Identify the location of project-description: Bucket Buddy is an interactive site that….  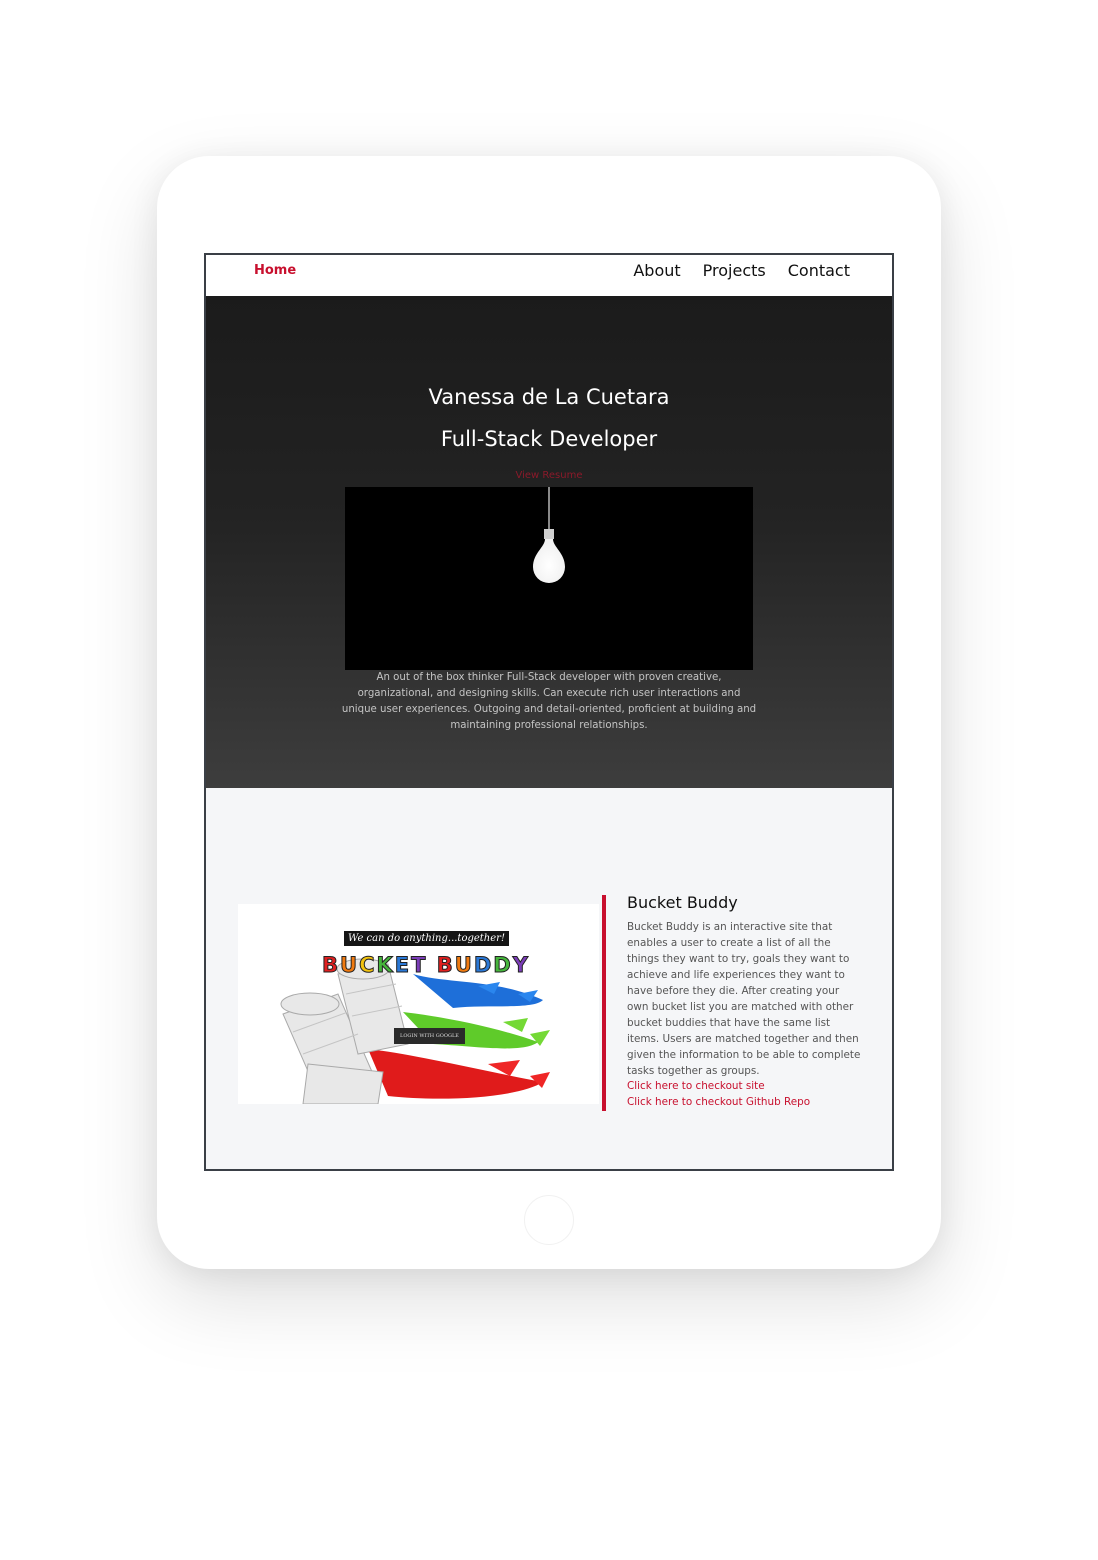
(744, 999).